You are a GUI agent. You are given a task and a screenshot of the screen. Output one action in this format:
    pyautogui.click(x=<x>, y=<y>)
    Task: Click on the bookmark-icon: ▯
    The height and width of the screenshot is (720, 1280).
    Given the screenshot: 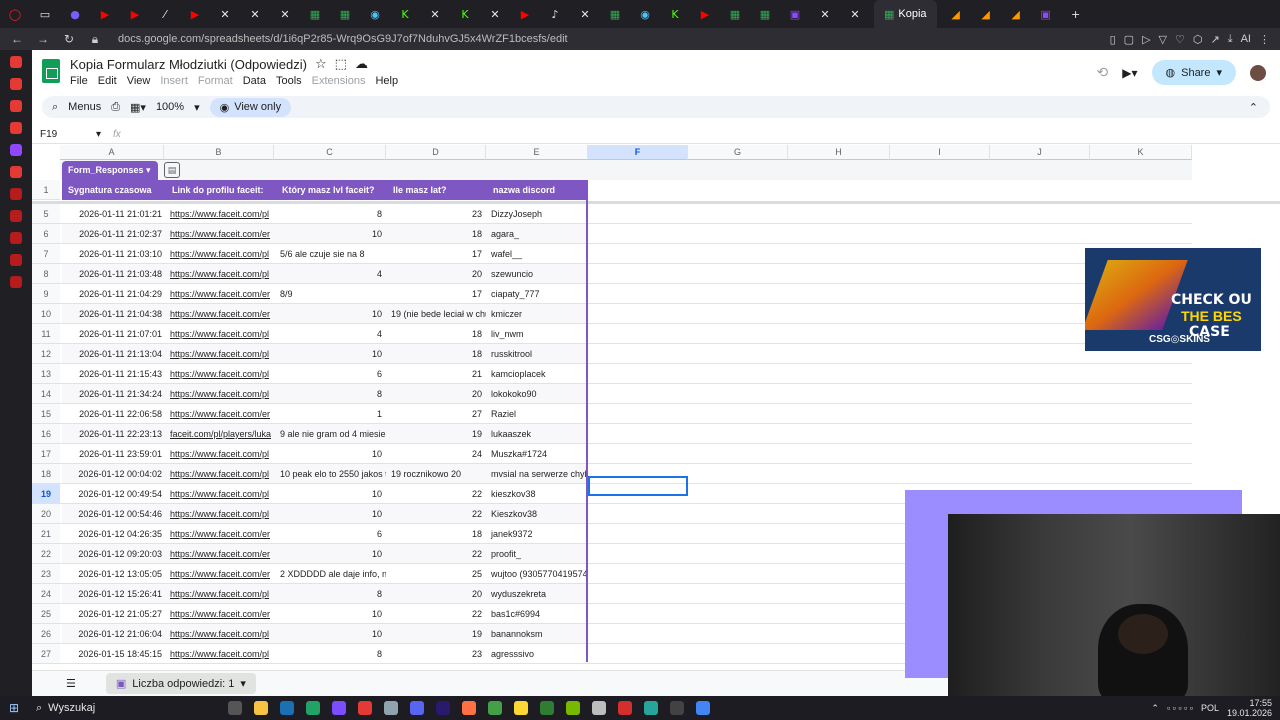 What is the action you would take?
    pyautogui.click(x=1113, y=39)
    